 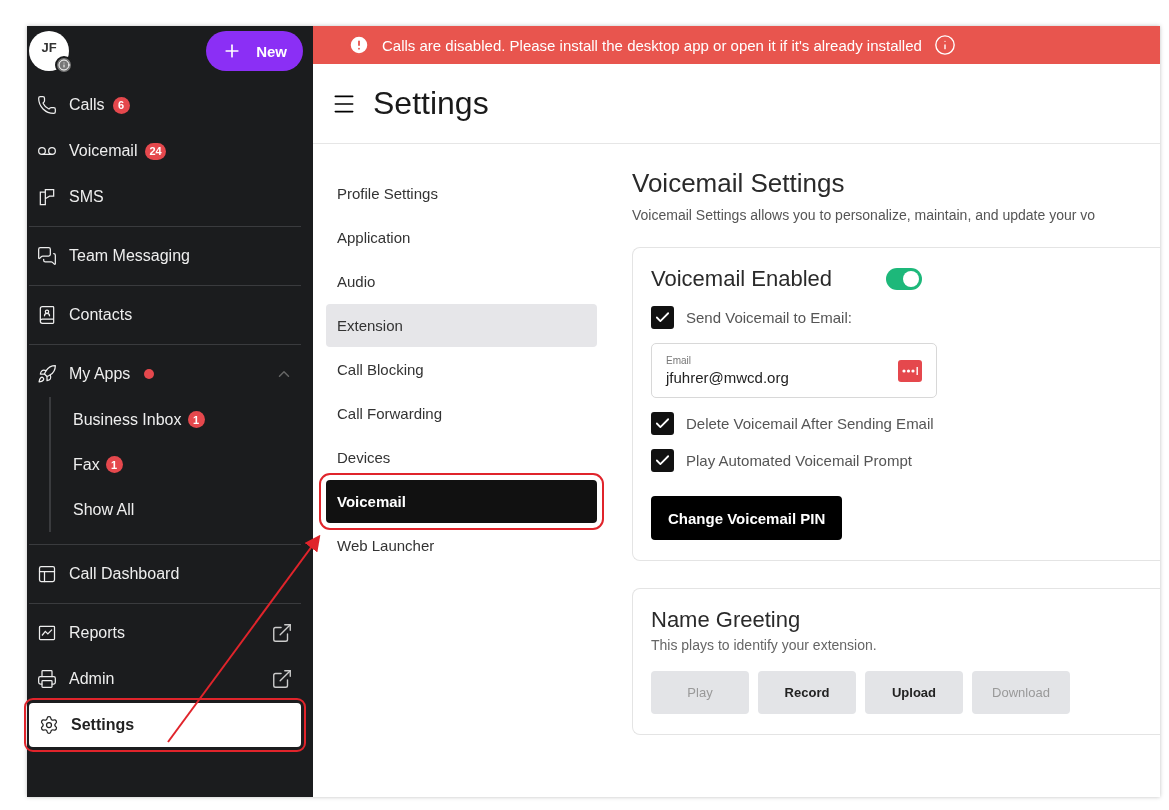 I want to click on nav-item: Calls 6, so click(x=165, y=105).